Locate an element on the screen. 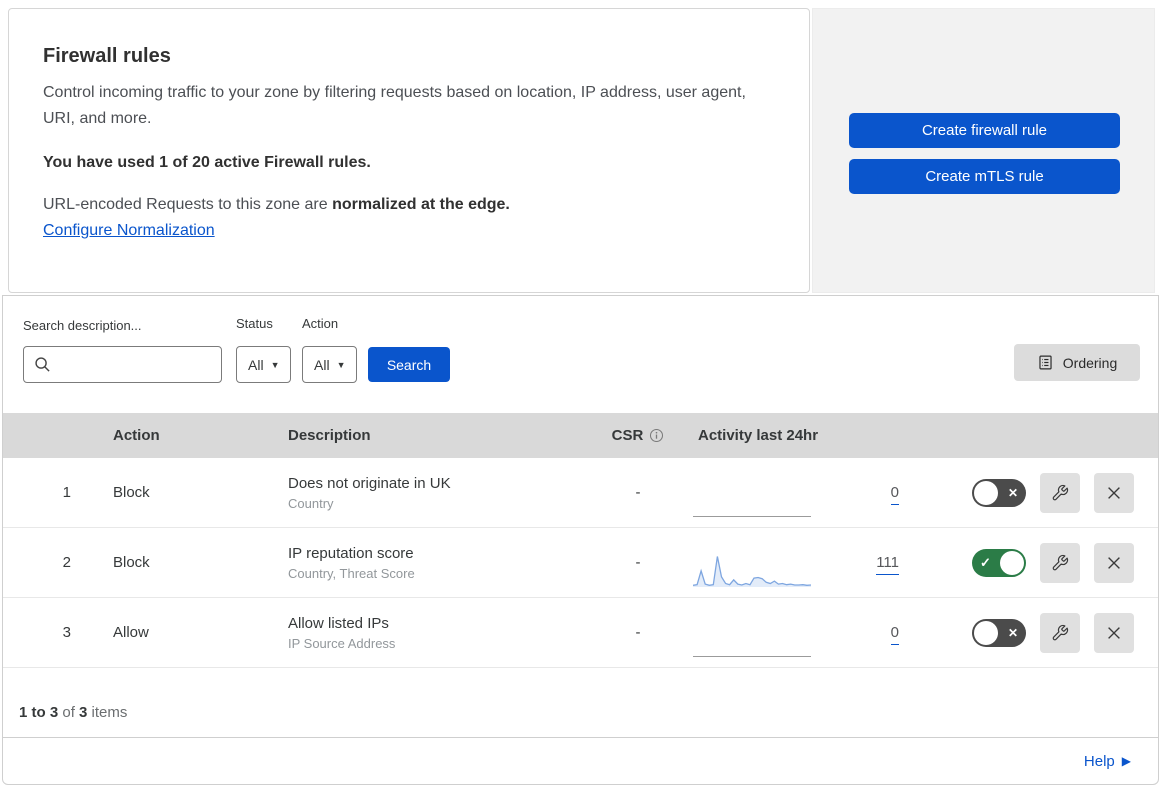 The image size is (1161, 791). rule-description: Does not originate in UK is located at coordinates (369, 483).